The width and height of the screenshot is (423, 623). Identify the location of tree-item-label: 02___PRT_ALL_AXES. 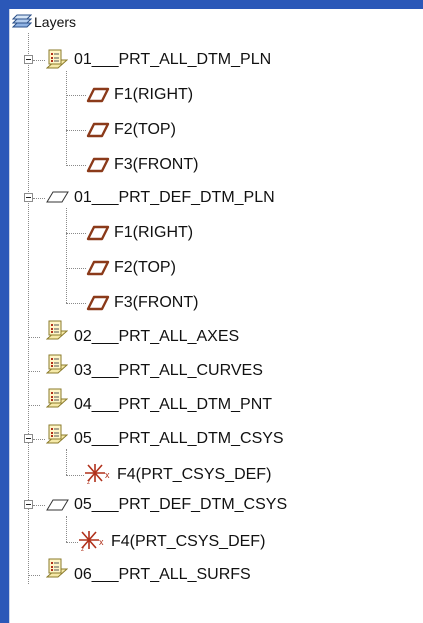
(156, 337).